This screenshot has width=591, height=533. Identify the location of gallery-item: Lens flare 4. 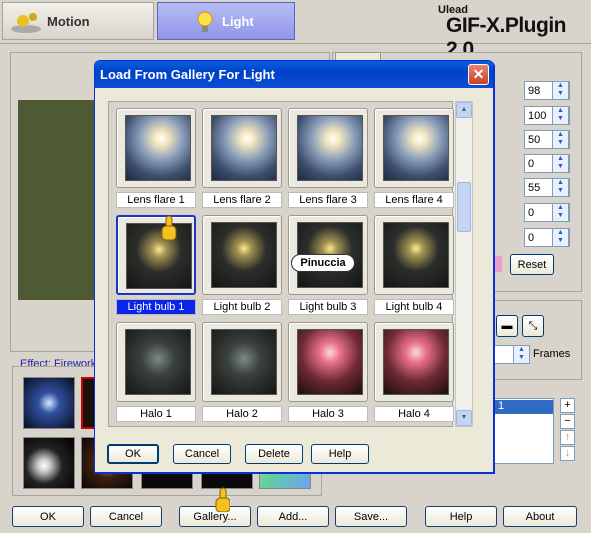
(414, 160).